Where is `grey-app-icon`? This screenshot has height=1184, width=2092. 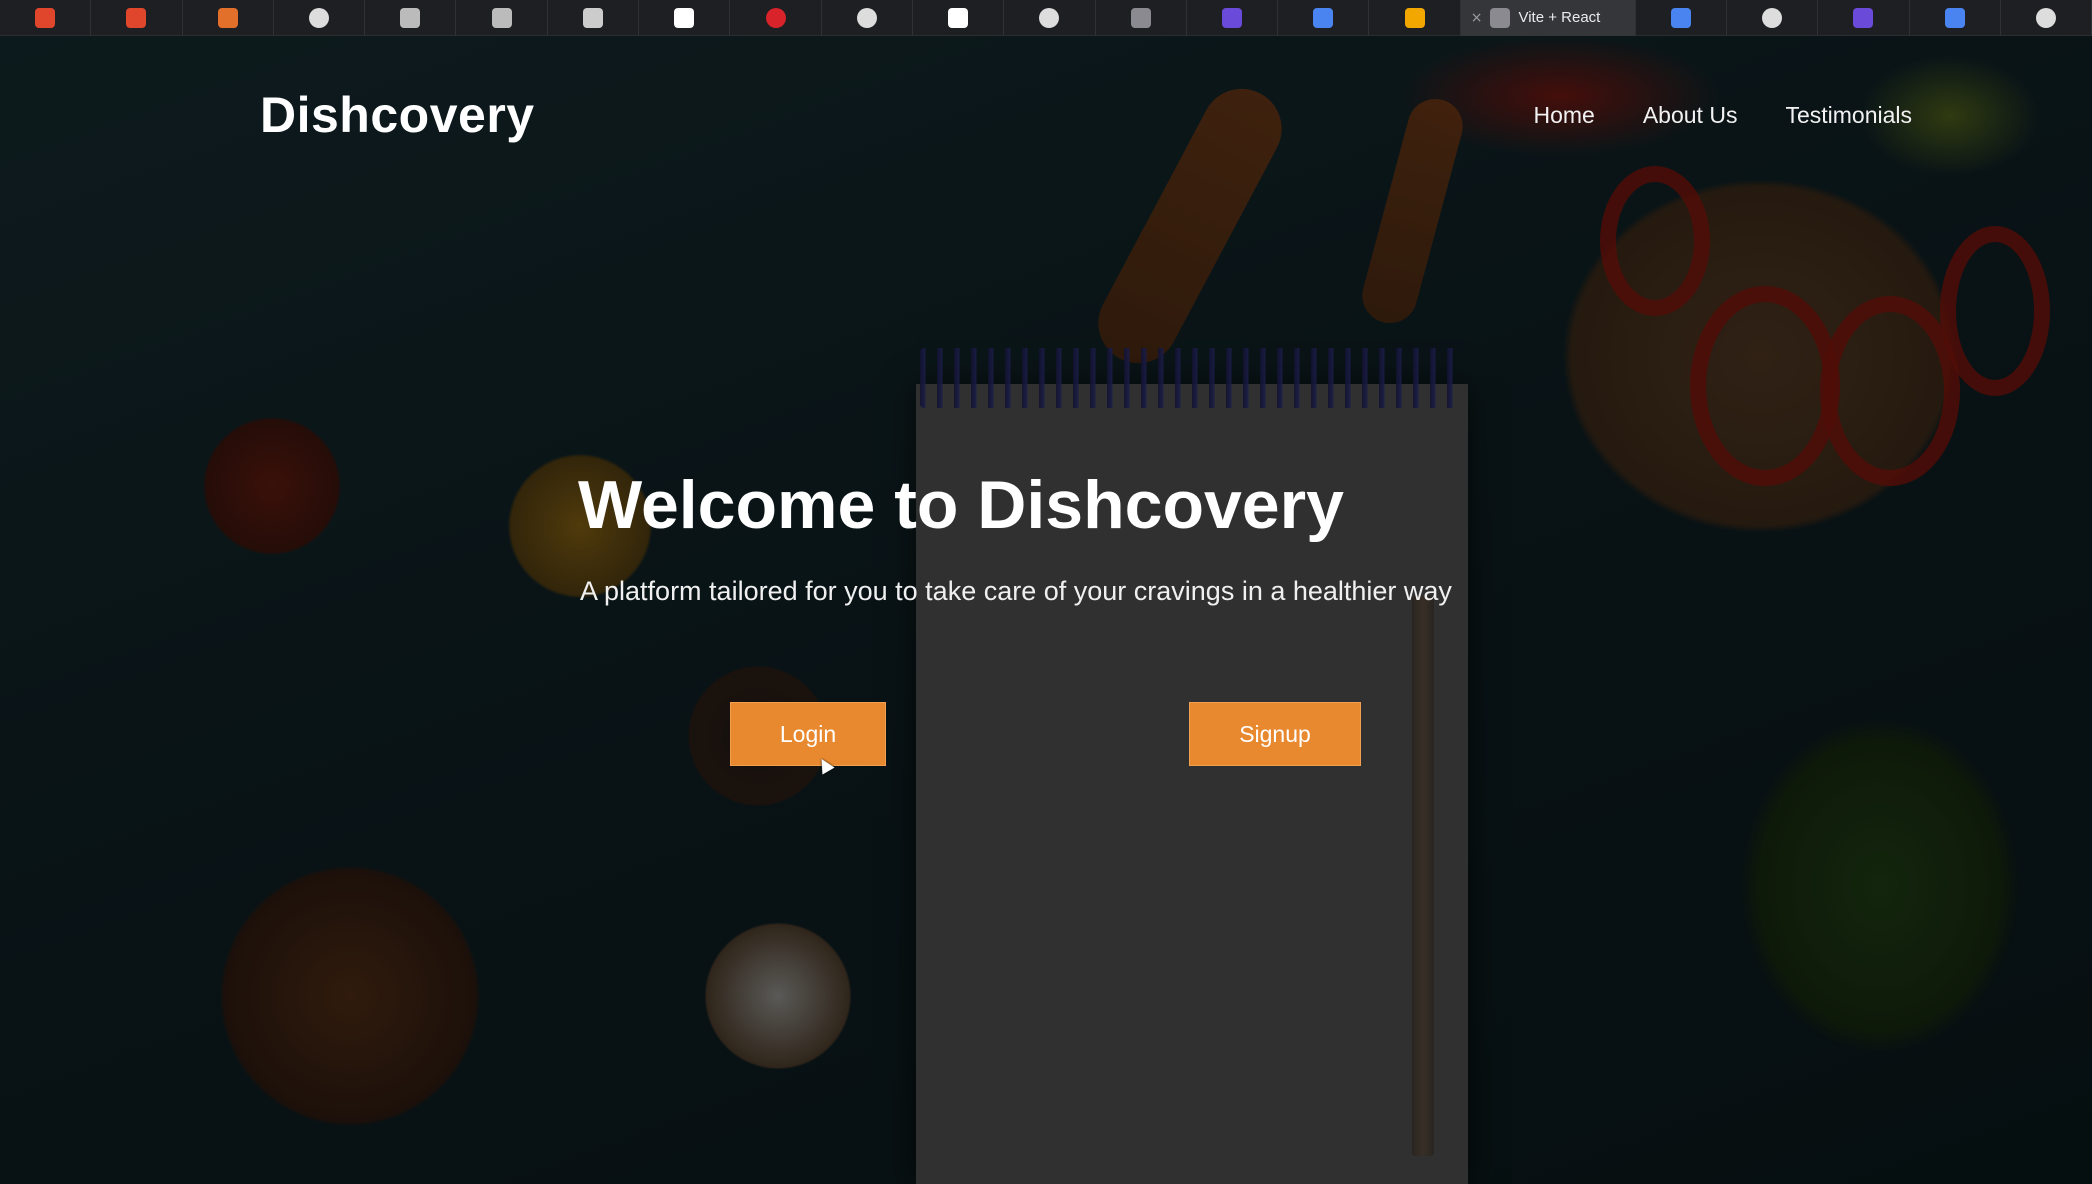
grey-app-icon is located at coordinates (1140, 17).